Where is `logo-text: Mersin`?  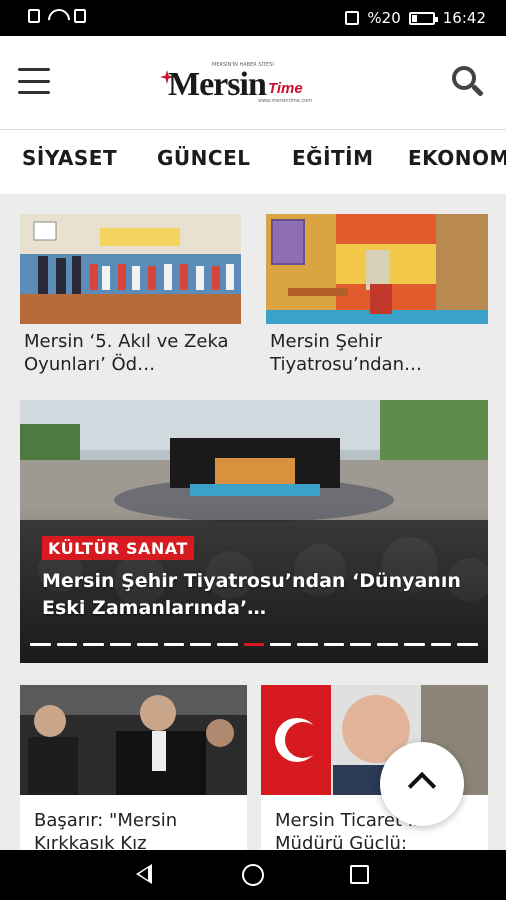 logo-text: Mersin is located at coordinates (217, 84).